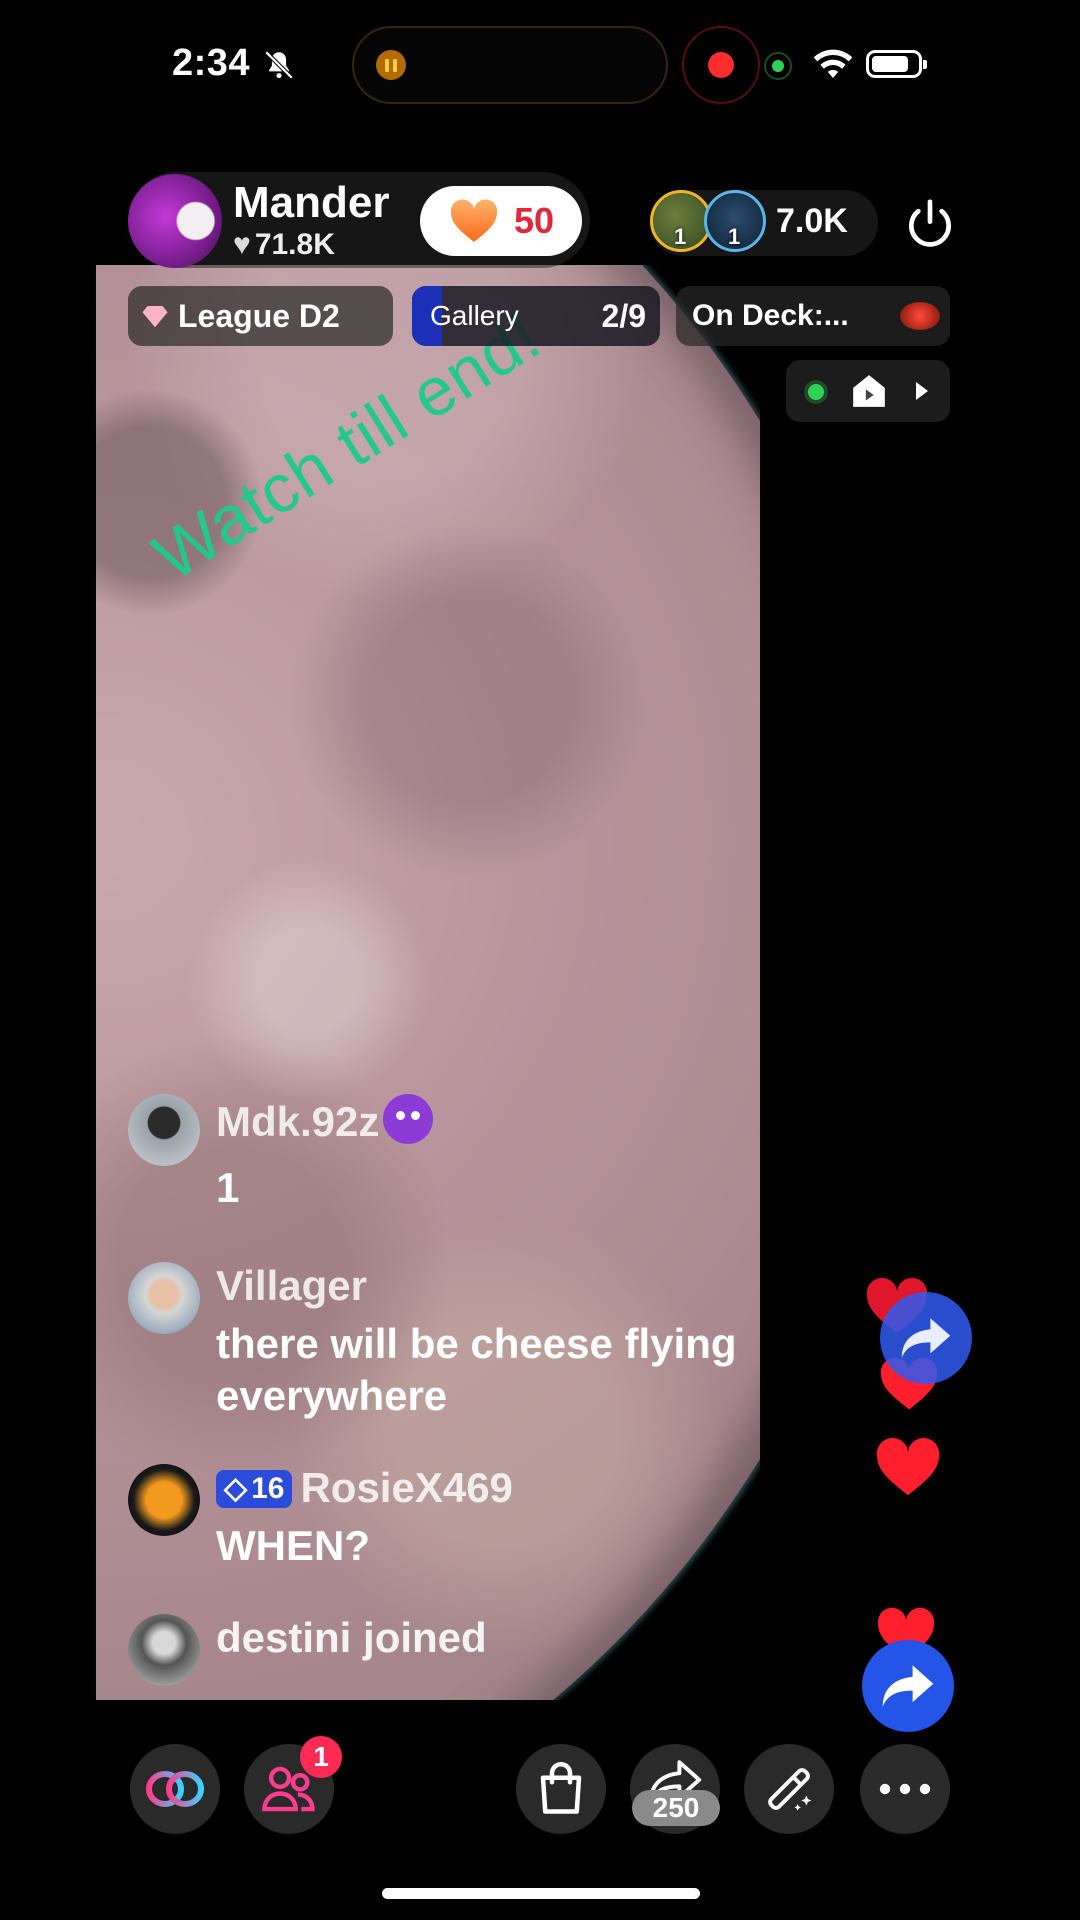  I want to click on battery-icon, so click(896, 64).